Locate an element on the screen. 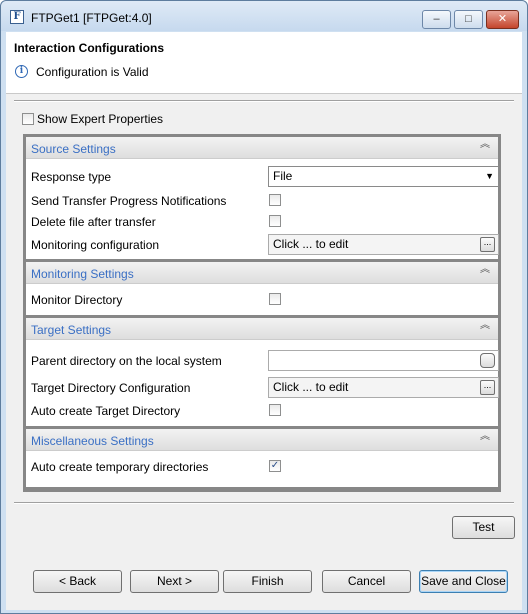  target-dir-config-value: Click ... to edit is located at coordinates (311, 387).